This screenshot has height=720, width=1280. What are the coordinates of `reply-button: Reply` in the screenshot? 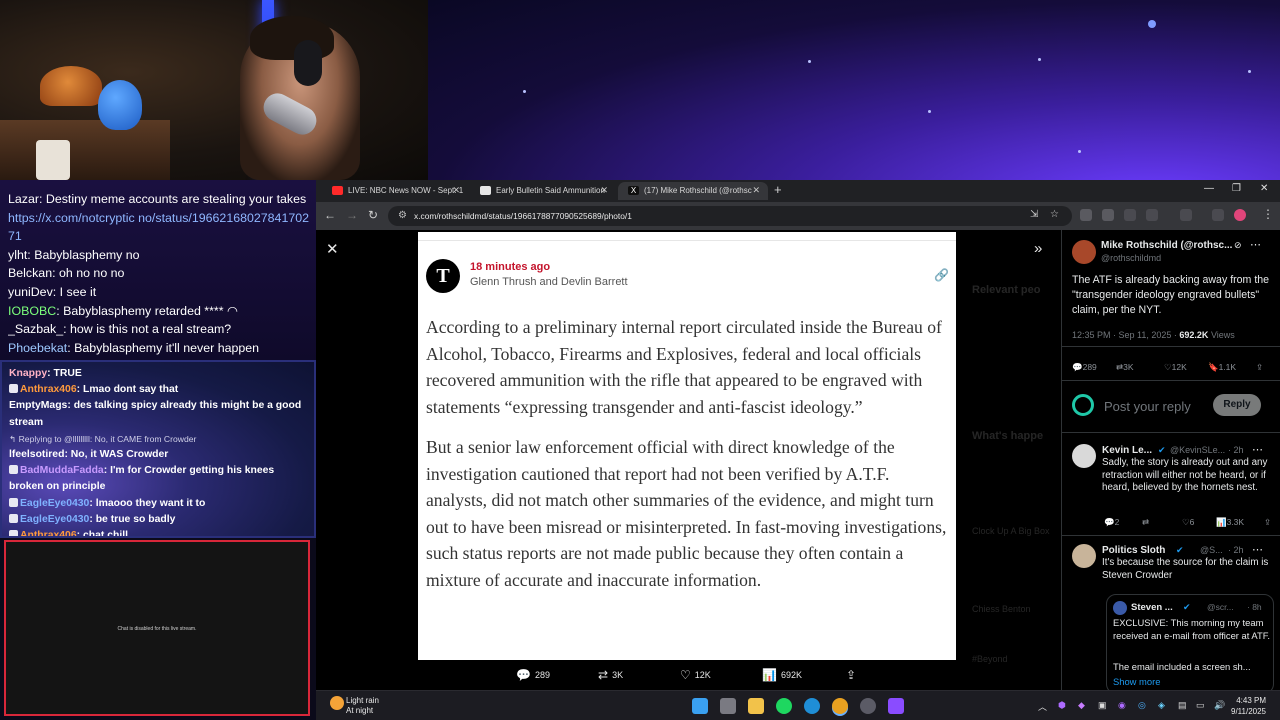 It's located at (1237, 405).